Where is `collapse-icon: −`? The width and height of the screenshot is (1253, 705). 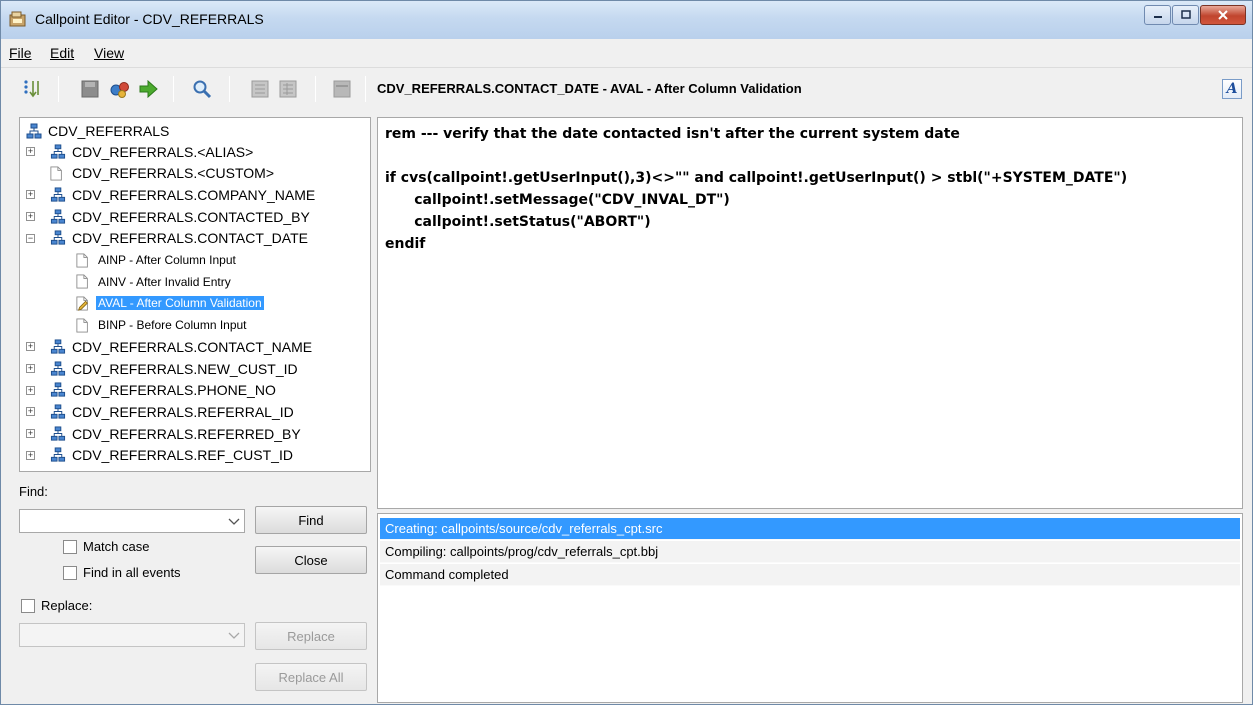 collapse-icon: − is located at coordinates (30, 238).